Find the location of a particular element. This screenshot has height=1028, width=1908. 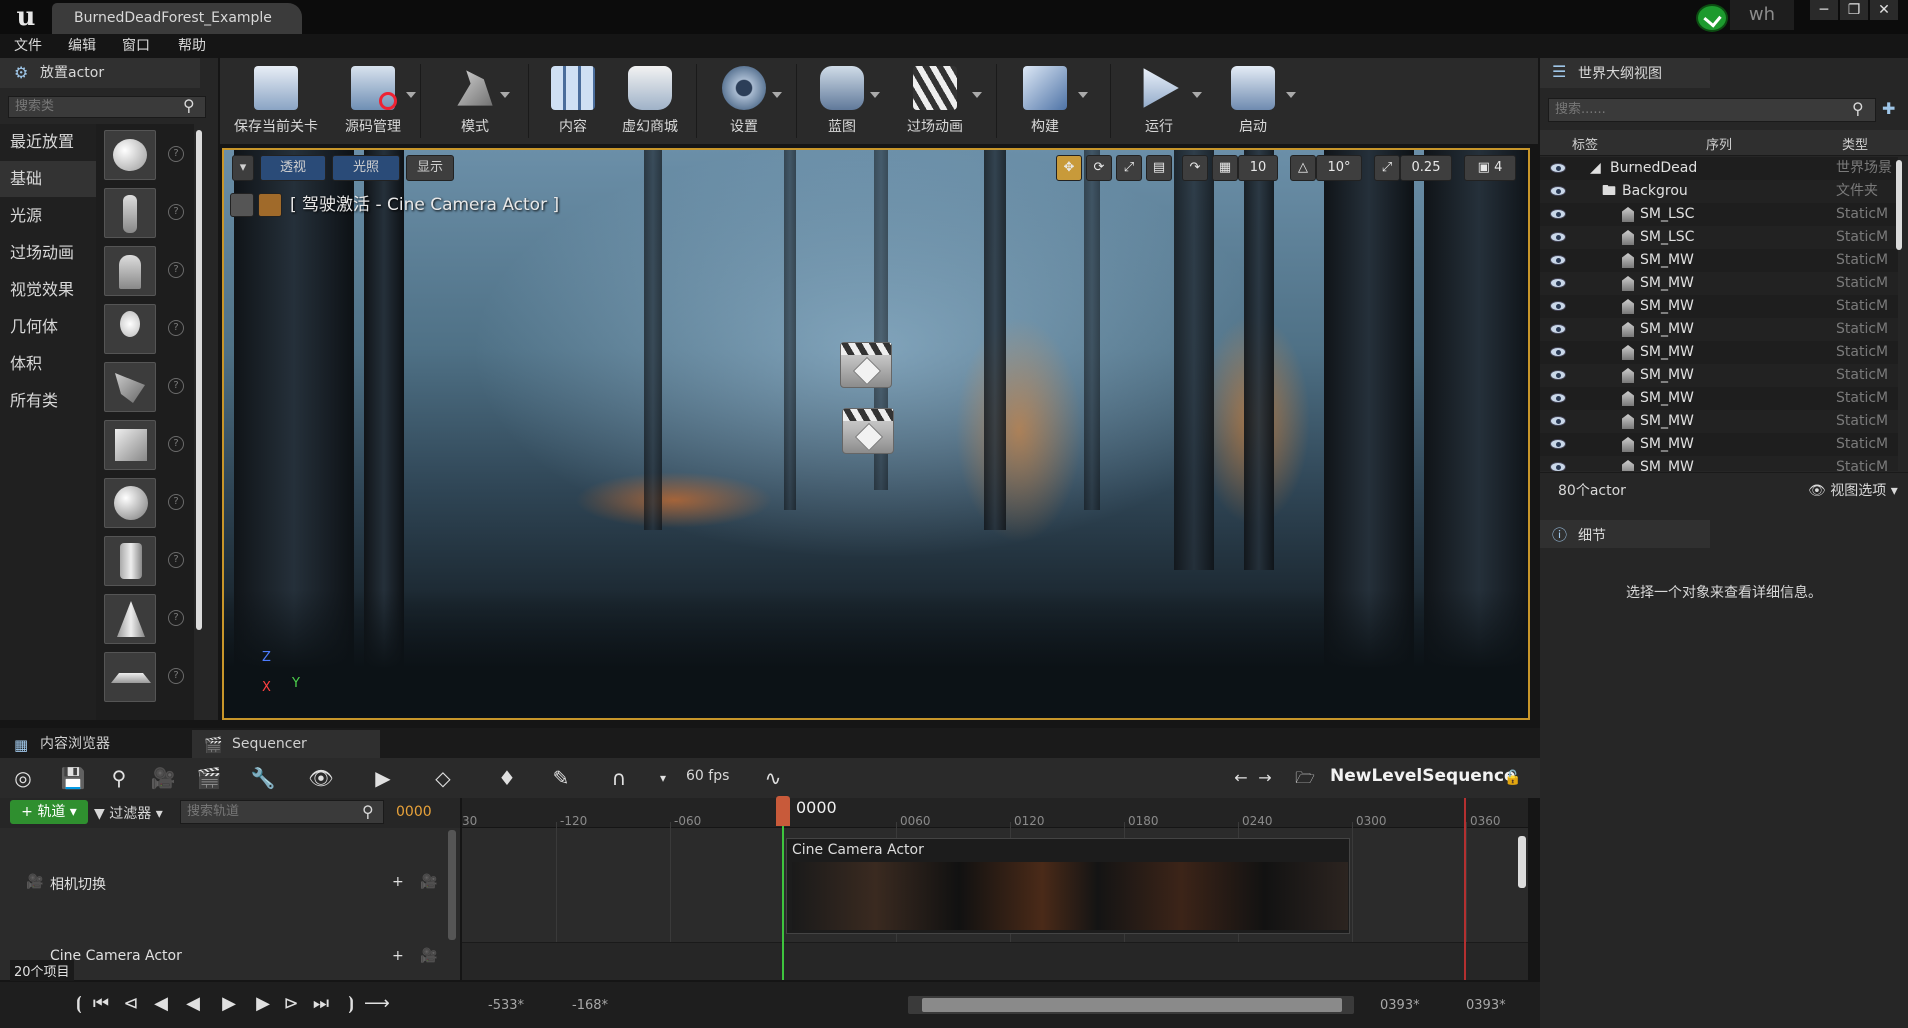

playback-icon: ▶ is located at coordinates (383, 778).